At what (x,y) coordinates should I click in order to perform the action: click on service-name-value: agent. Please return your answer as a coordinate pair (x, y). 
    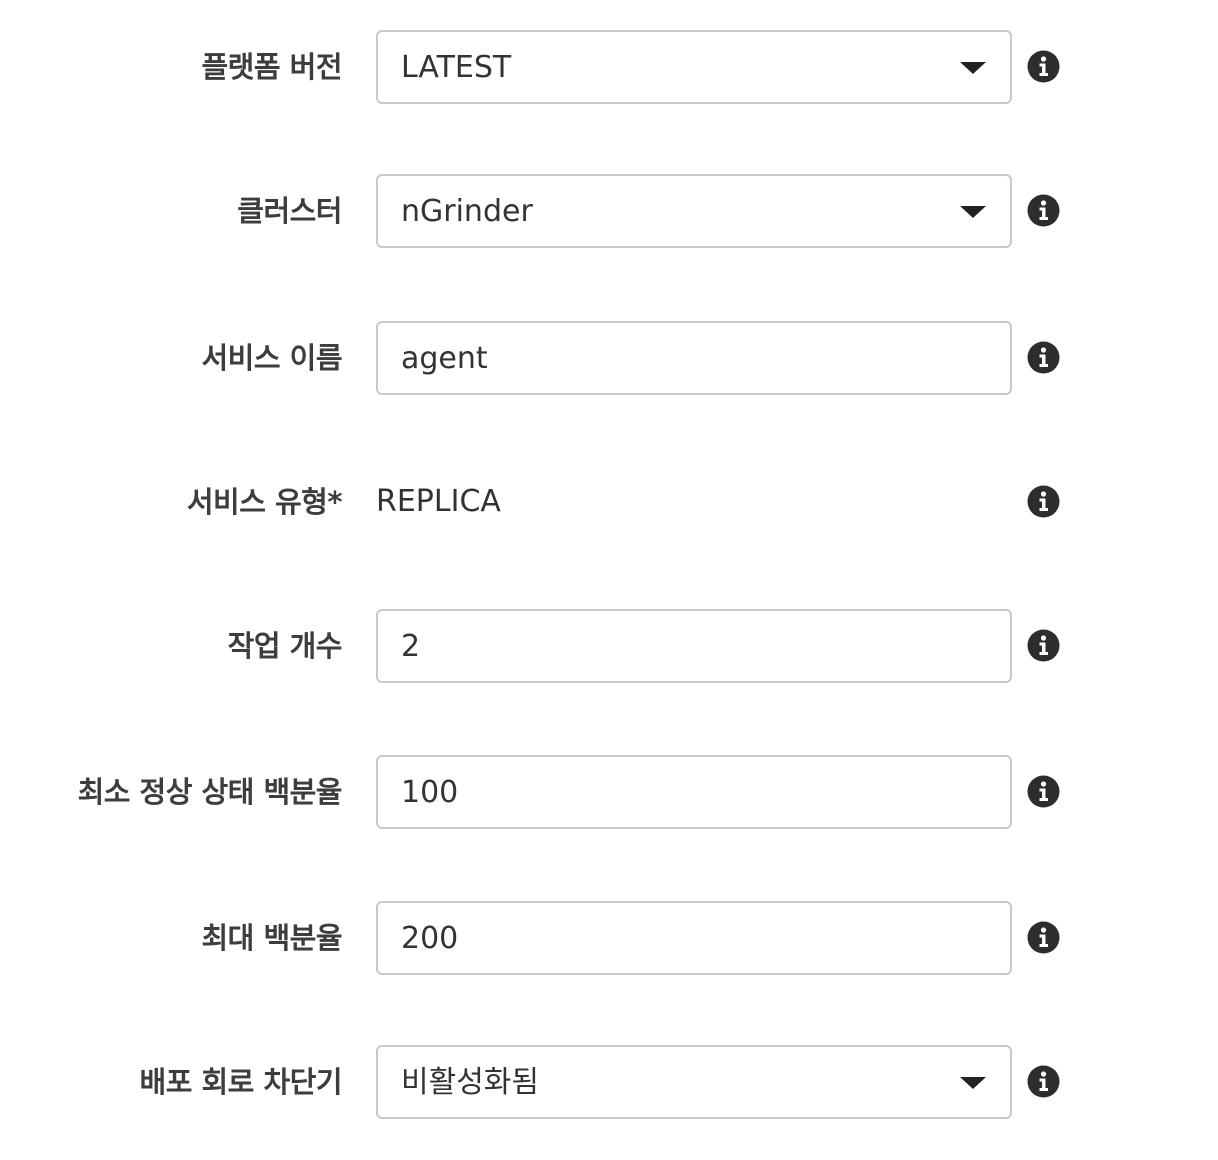
    Looking at the image, I should click on (444, 358).